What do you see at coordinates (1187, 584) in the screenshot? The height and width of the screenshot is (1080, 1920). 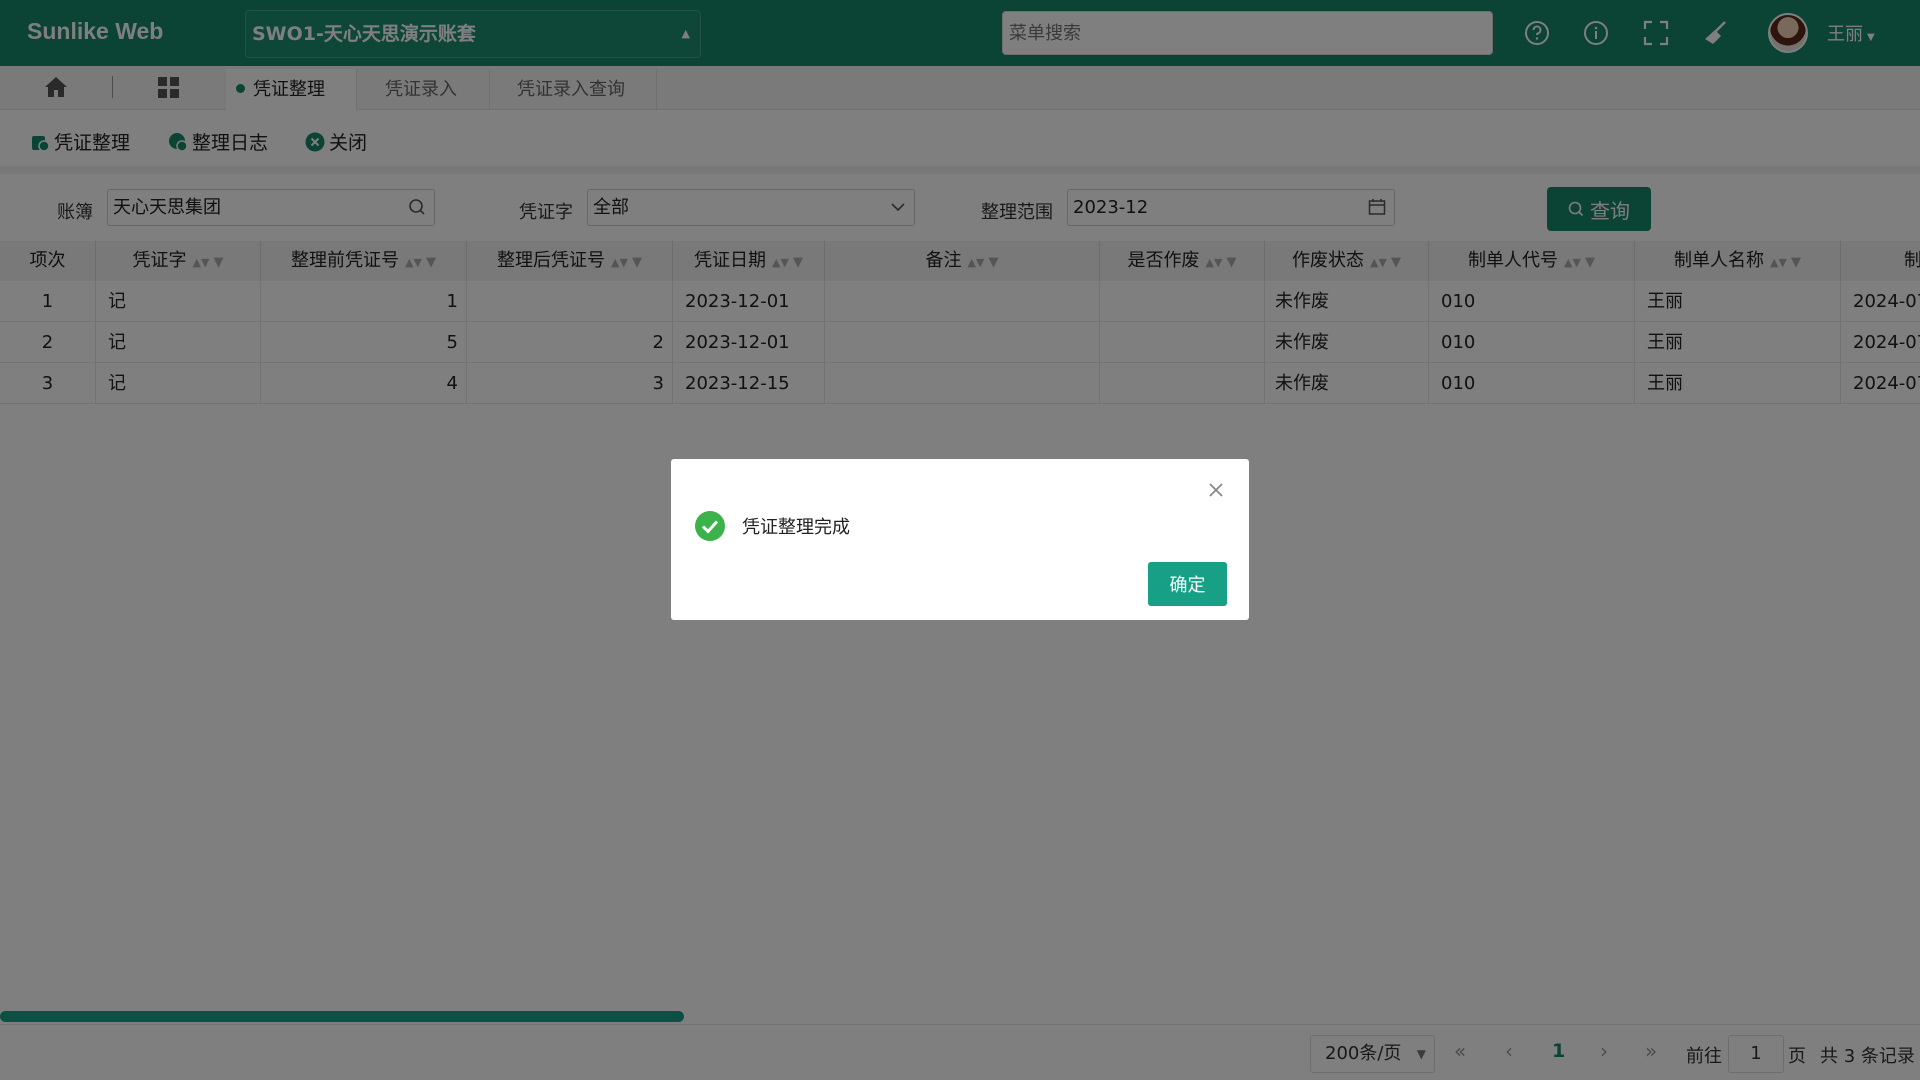 I see `confirm-button: 确定` at bounding box center [1187, 584].